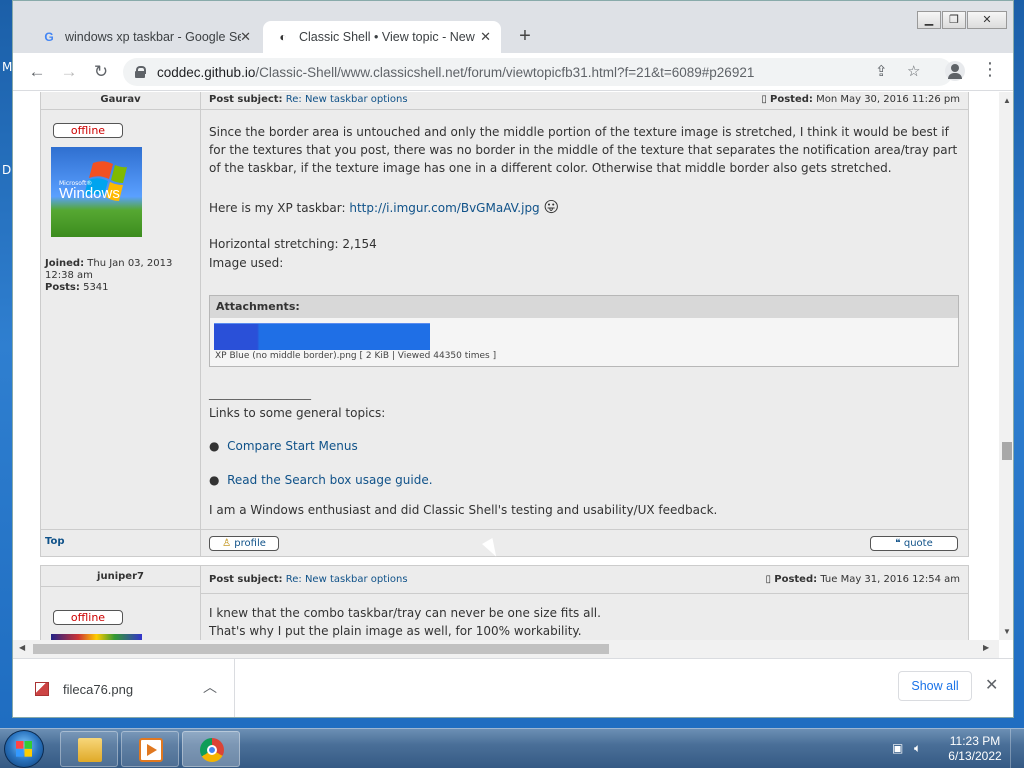 The height and width of the screenshot is (768, 1024). Describe the element at coordinates (101, 72) in the screenshot. I see `reload-button: ↻` at that location.